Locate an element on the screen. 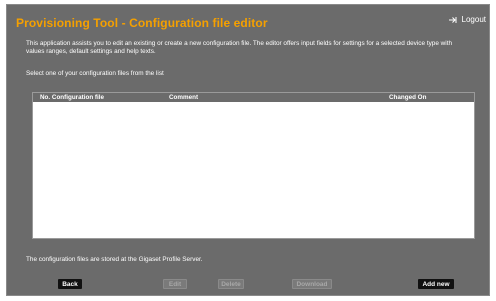 The width and height of the screenshot is (496, 301). logout-label: Logout is located at coordinates (473, 19).